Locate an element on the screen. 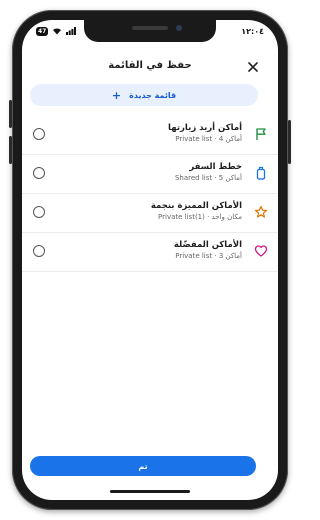 Image resolution: width=320 pixels, height=520 pixels. list-item-travel-plans: خطط السفر Shared list · 5 أماكن is located at coordinates (150, 174).